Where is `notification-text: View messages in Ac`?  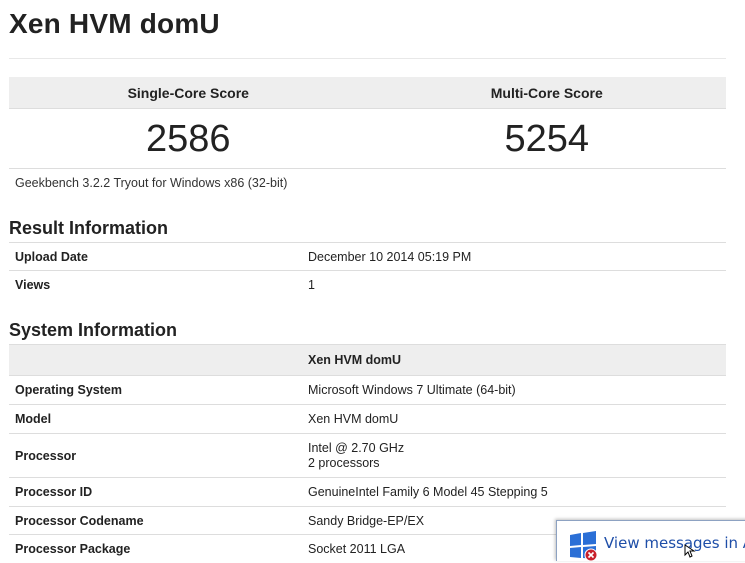
notification-text: View messages in Ac is located at coordinates (674, 543).